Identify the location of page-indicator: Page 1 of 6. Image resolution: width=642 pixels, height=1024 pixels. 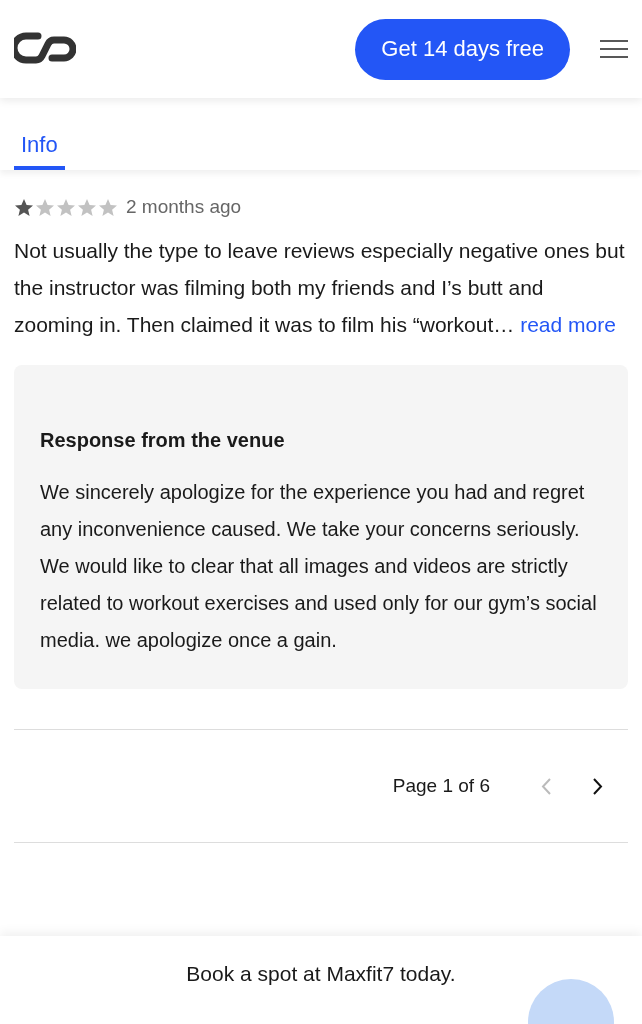
(441, 786).